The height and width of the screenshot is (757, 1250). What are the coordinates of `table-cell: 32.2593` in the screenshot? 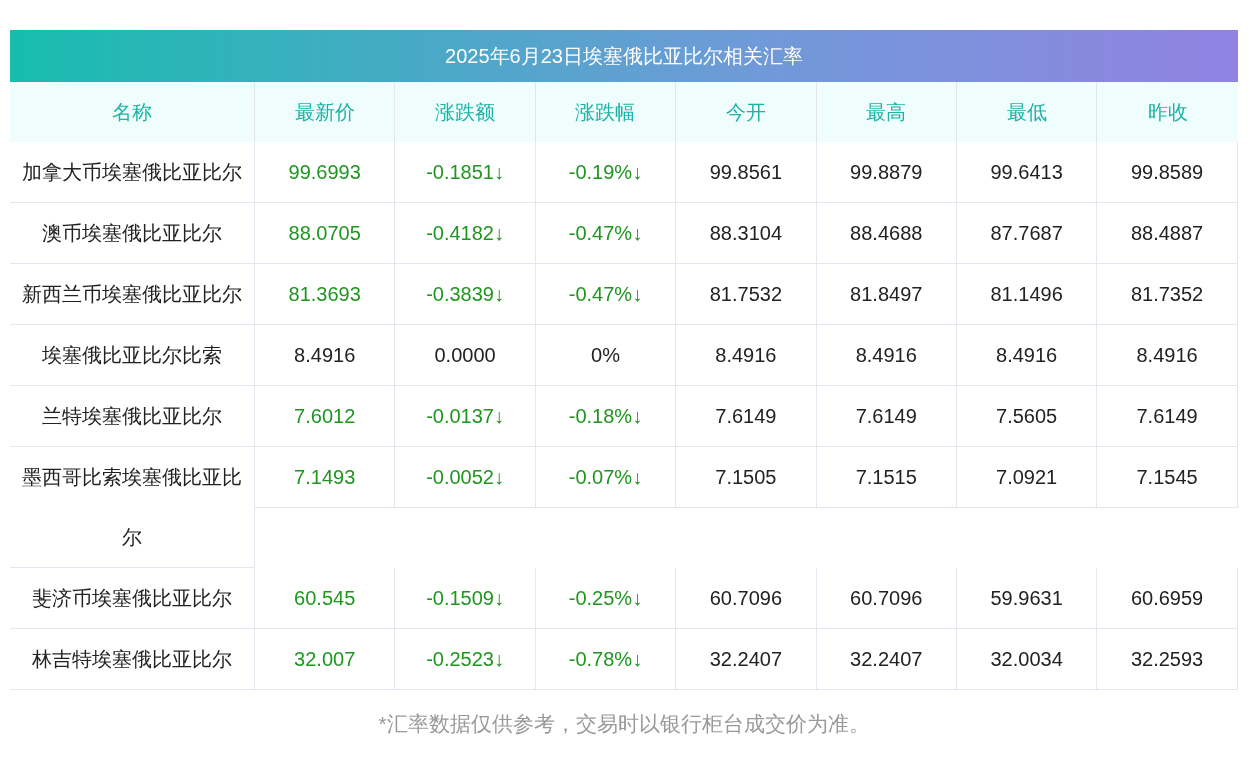 It's located at (1167, 659).